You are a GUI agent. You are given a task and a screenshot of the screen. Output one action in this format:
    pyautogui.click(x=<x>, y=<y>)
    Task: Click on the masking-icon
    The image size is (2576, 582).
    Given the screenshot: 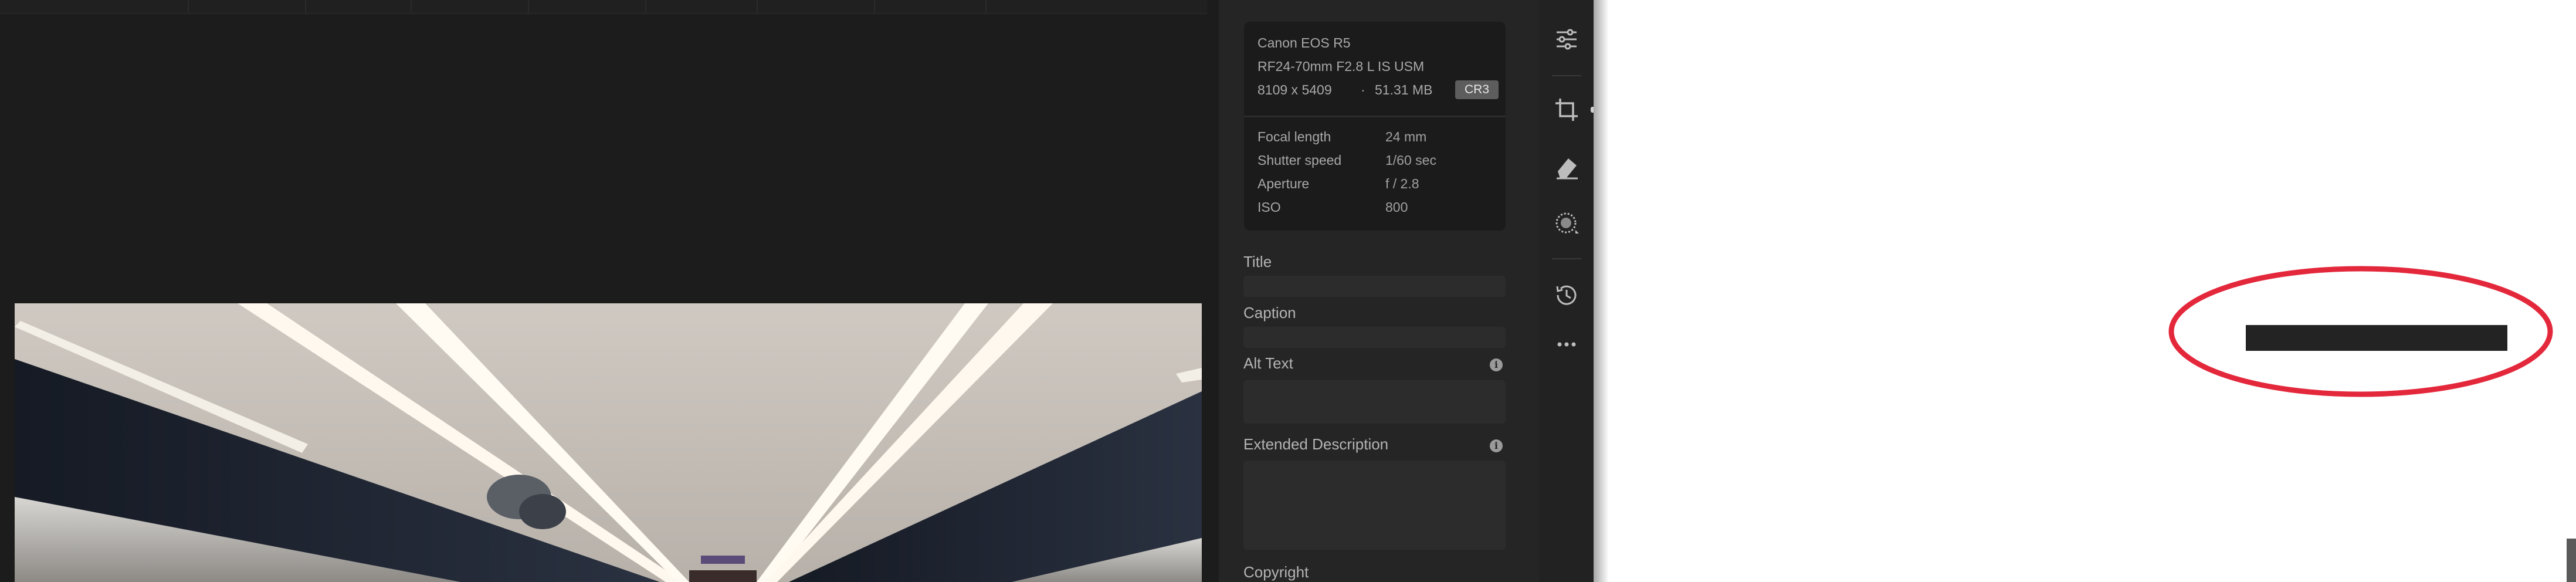 What is the action you would take?
    pyautogui.click(x=1567, y=223)
    